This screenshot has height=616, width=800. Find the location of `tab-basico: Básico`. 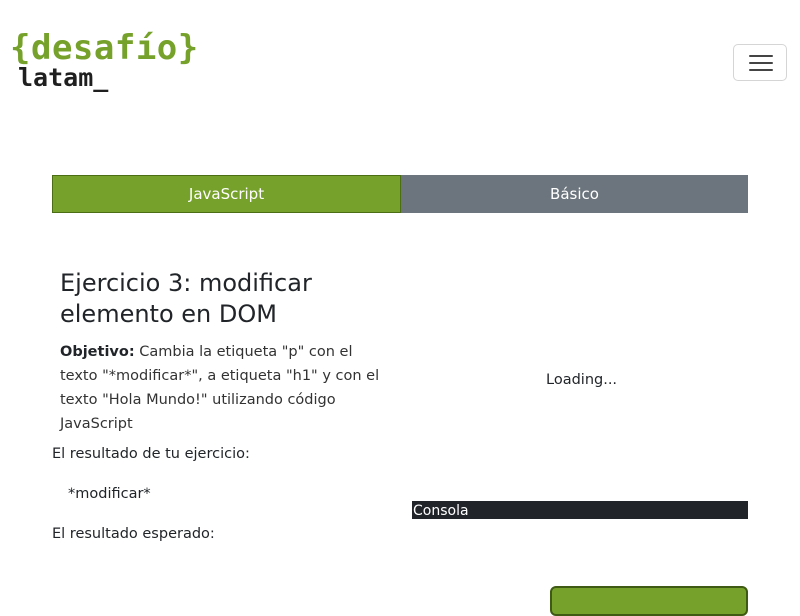

tab-basico: Básico is located at coordinates (574, 194).